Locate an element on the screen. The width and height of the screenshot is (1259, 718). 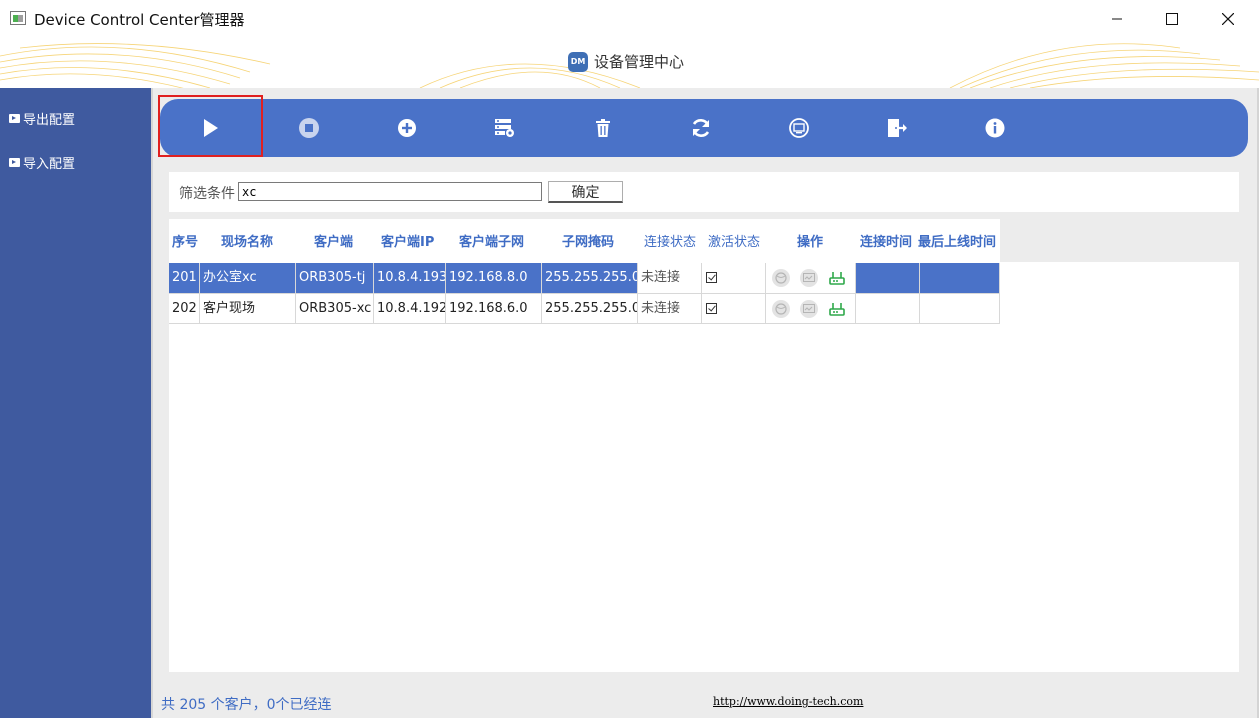
header-title-group: DM 设备管理中心 is located at coordinates (626, 61).